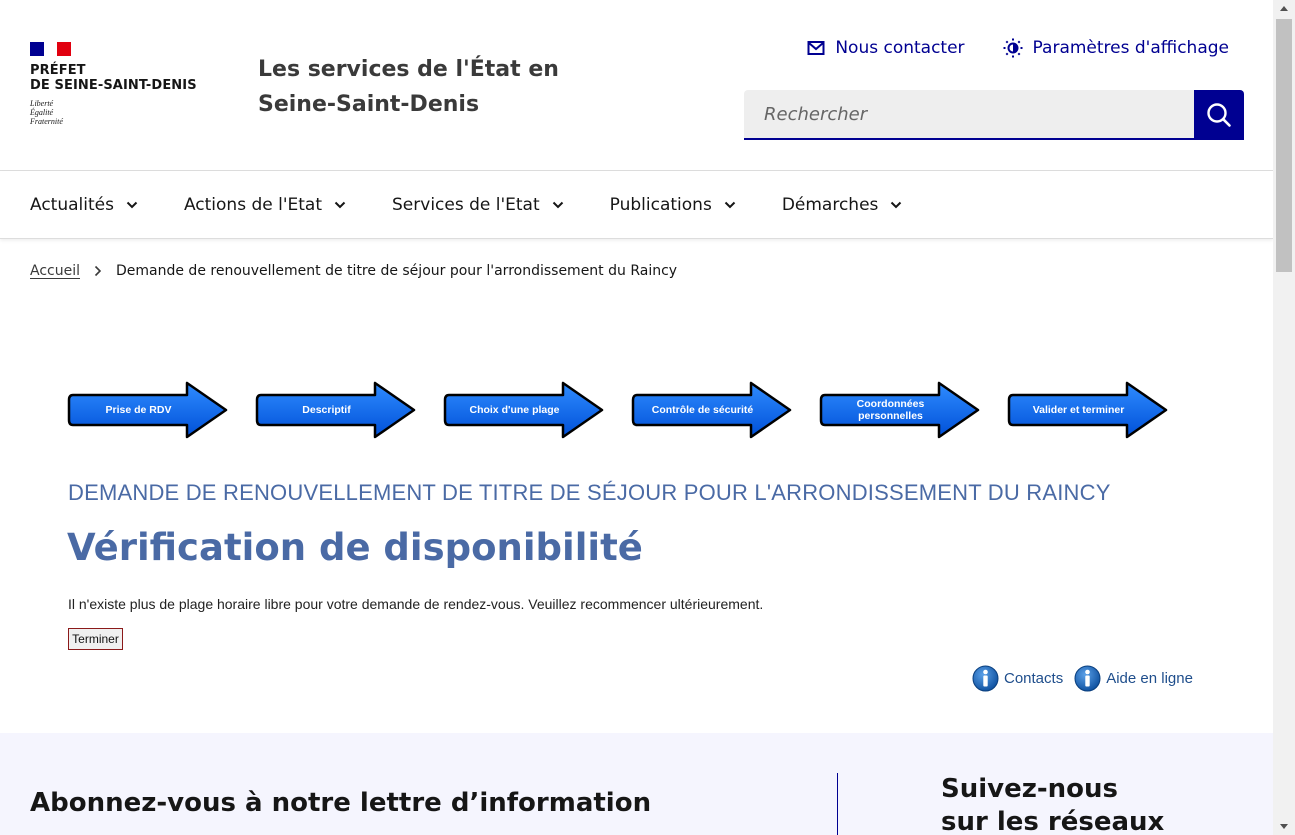 The image size is (1295, 835). I want to click on nav-item-label: Services de l'Etat, so click(466, 204).